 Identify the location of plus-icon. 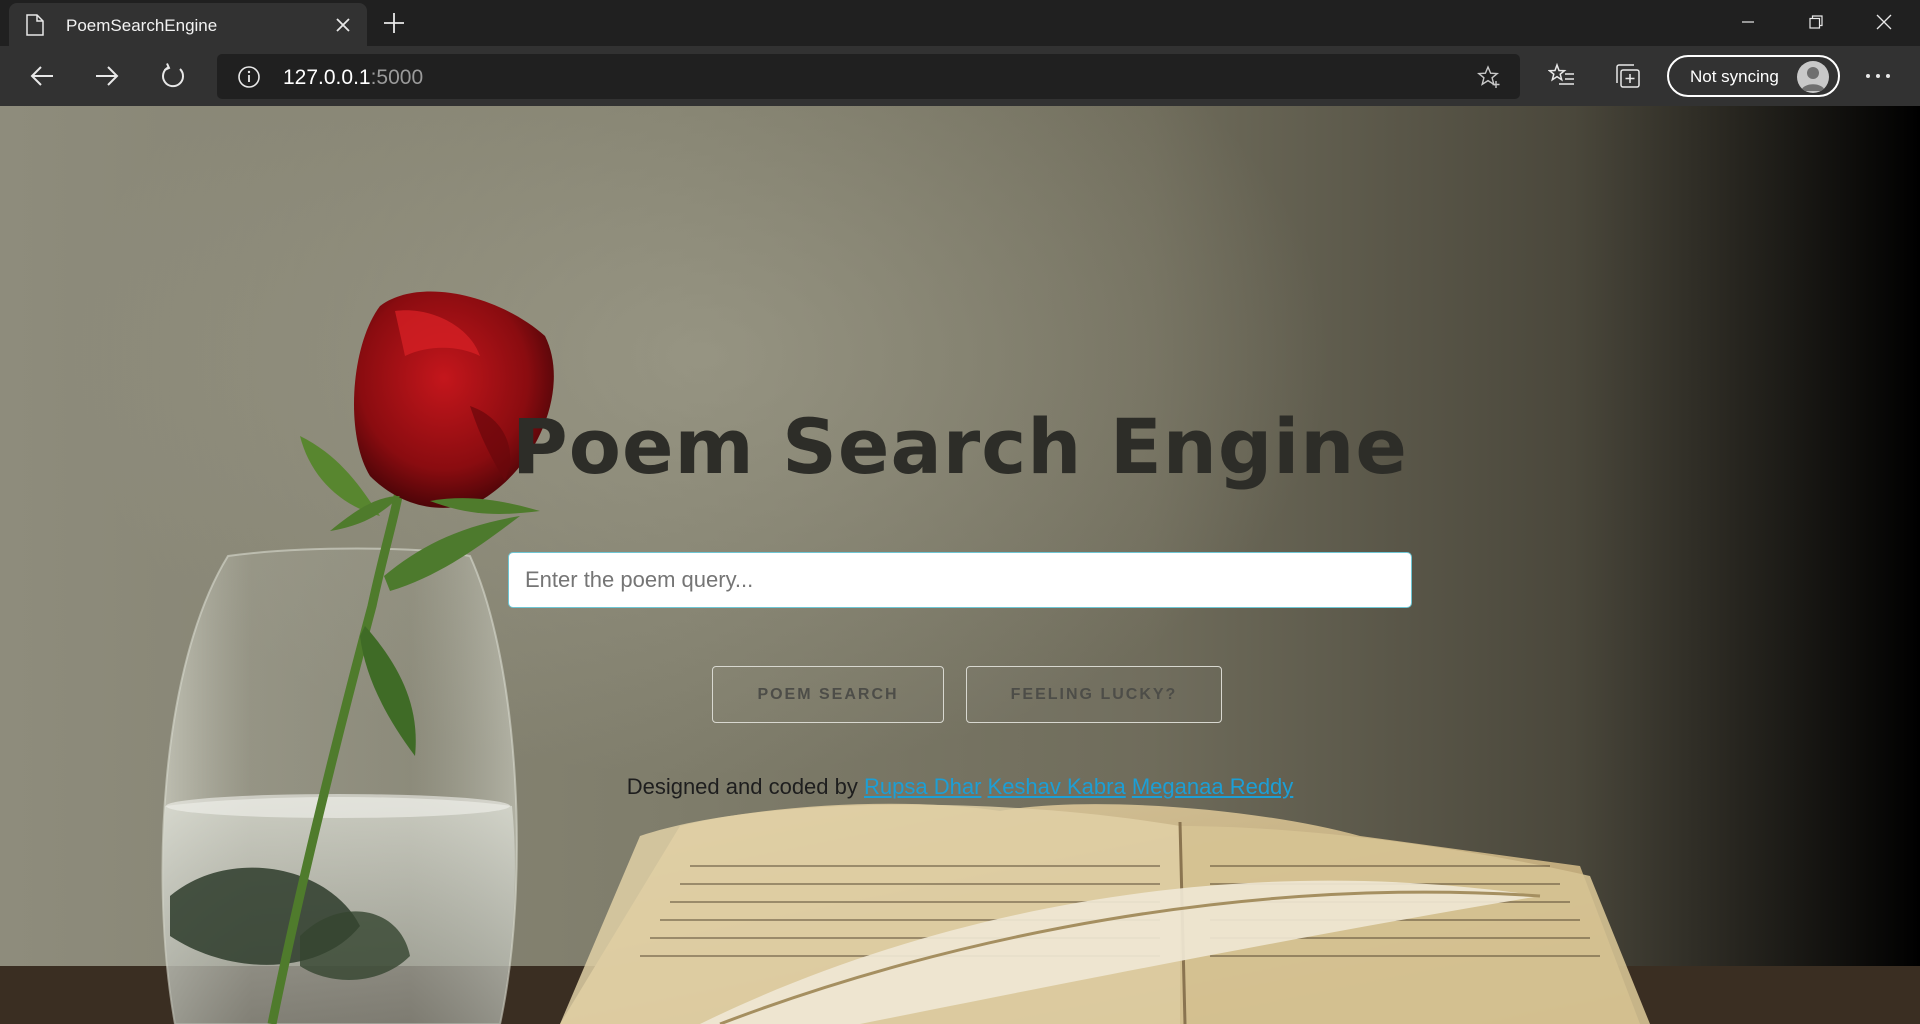
(394, 23).